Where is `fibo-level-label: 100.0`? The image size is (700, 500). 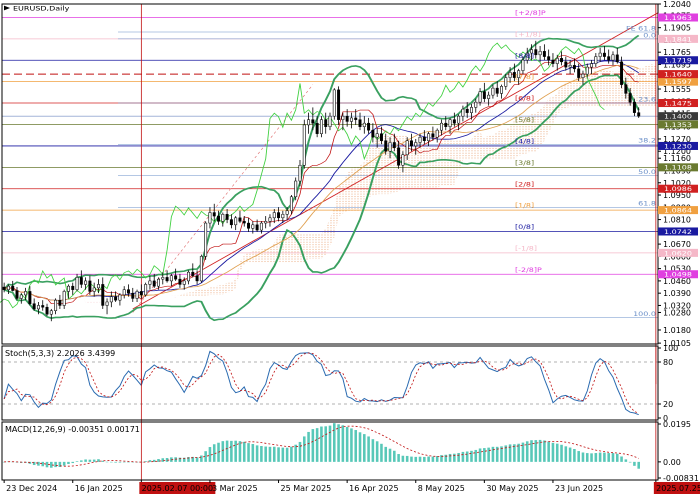
fibo-level-label: 100.0 is located at coordinates (644, 314).